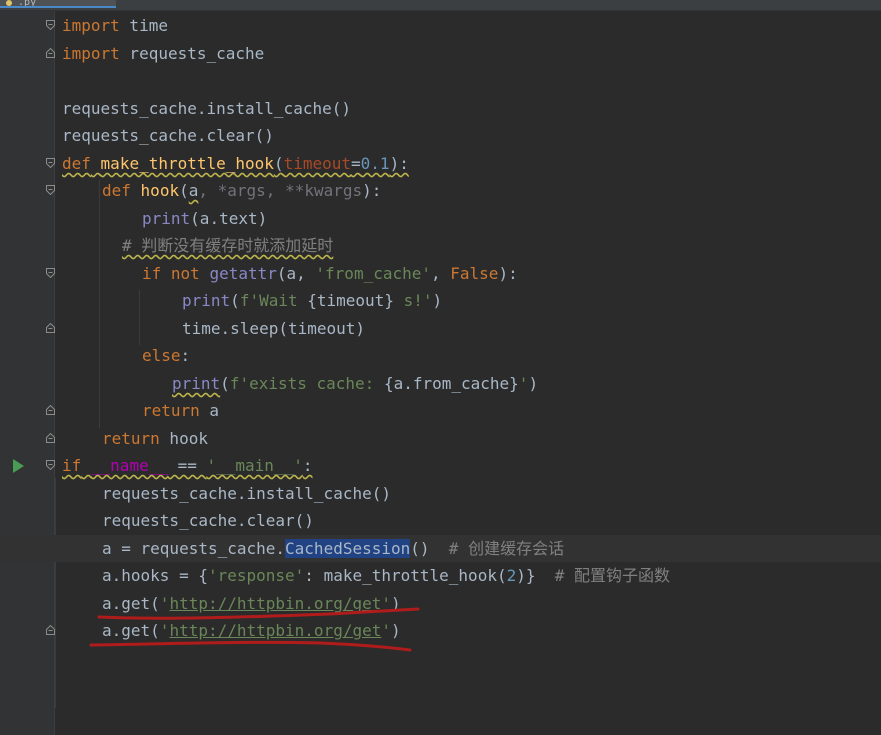 The width and height of the screenshot is (881, 735). I want to click on code-line-6: def make_throttle_hook(timeout=0.1):, so click(440, 163).